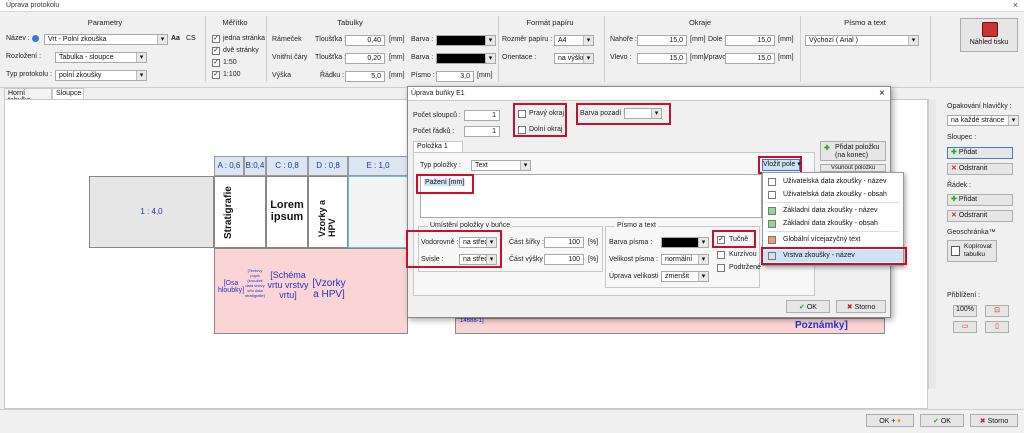 The height and width of the screenshot is (433, 1024). I want to click on pazeni-field-token: Pažení [mm], so click(445, 182).